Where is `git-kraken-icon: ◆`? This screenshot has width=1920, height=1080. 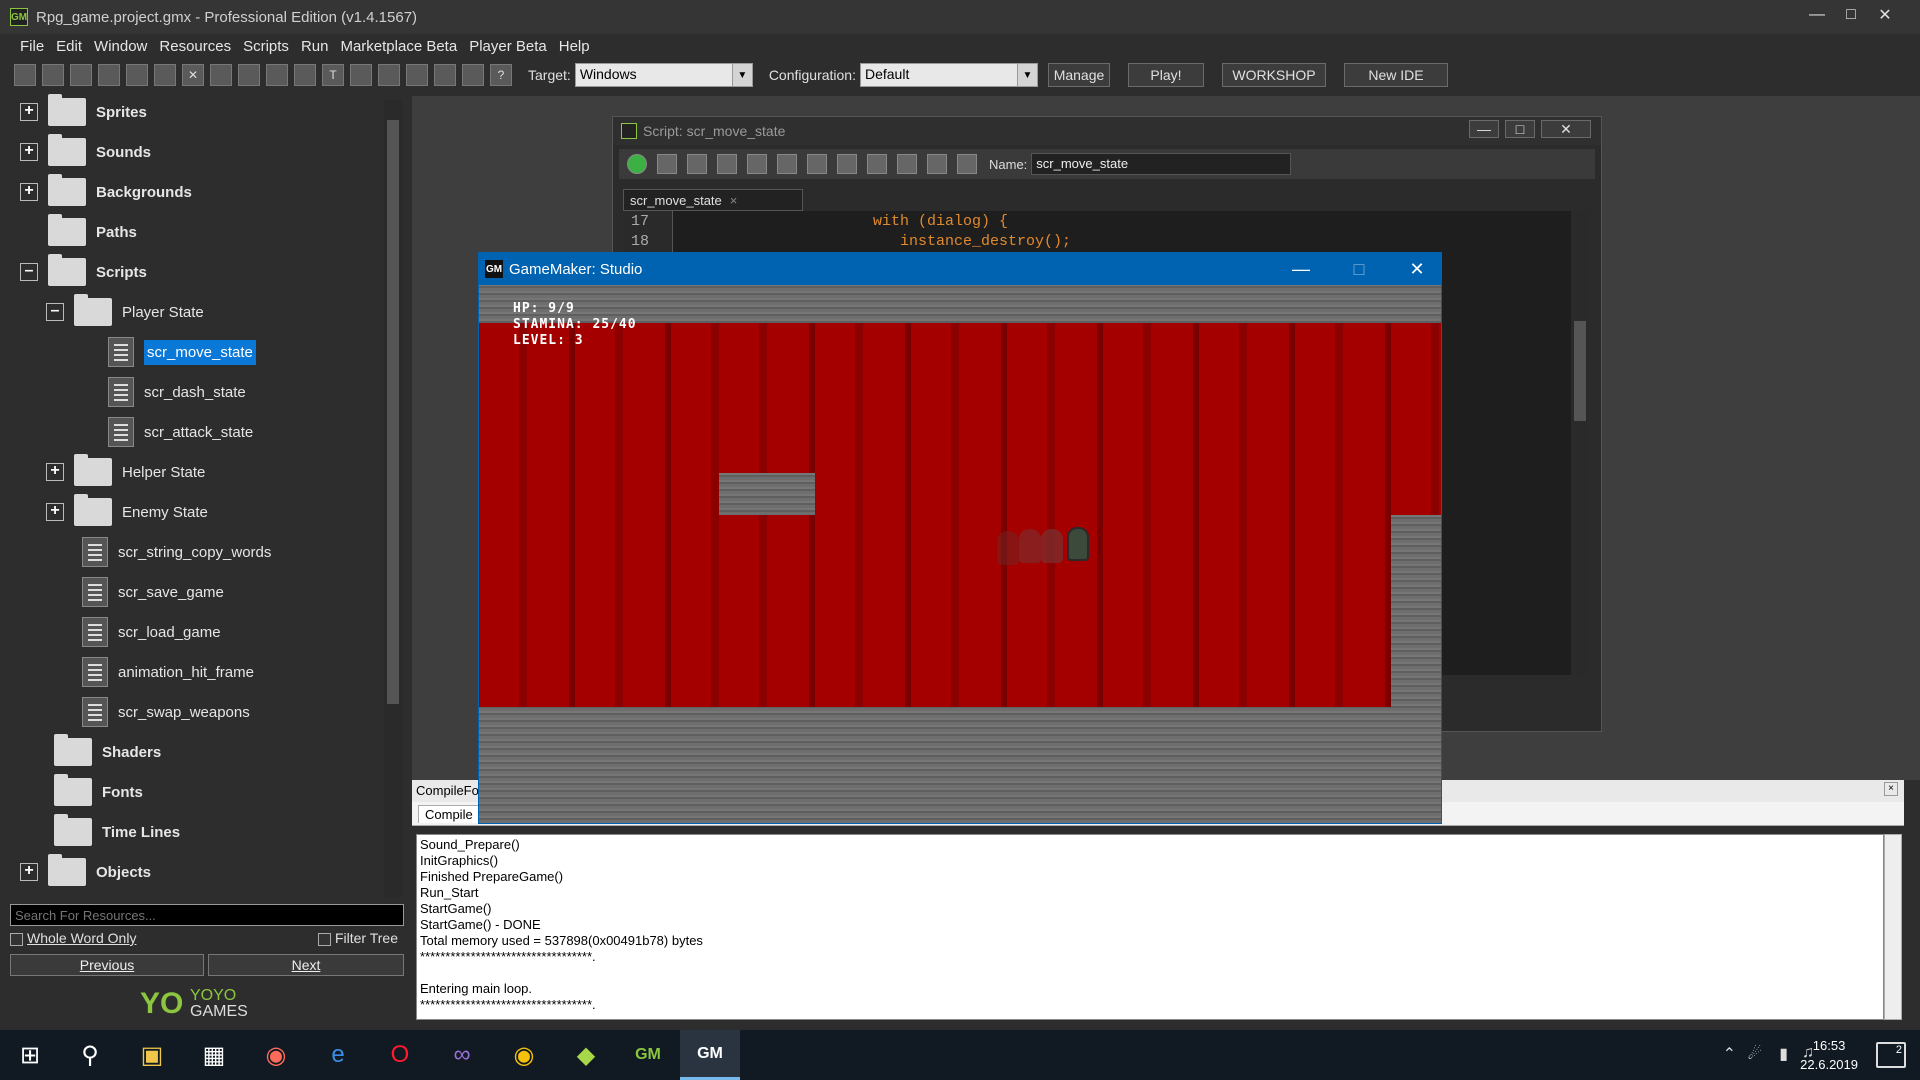 git-kraken-icon: ◆ is located at coordinates (586, 1055).